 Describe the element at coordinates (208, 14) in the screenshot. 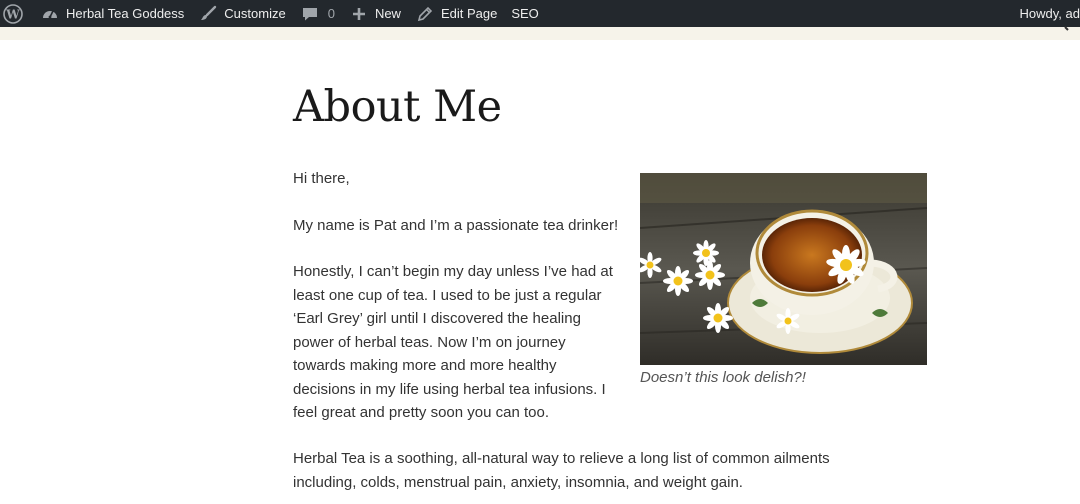

I see `paintbrush-icon` at that location.